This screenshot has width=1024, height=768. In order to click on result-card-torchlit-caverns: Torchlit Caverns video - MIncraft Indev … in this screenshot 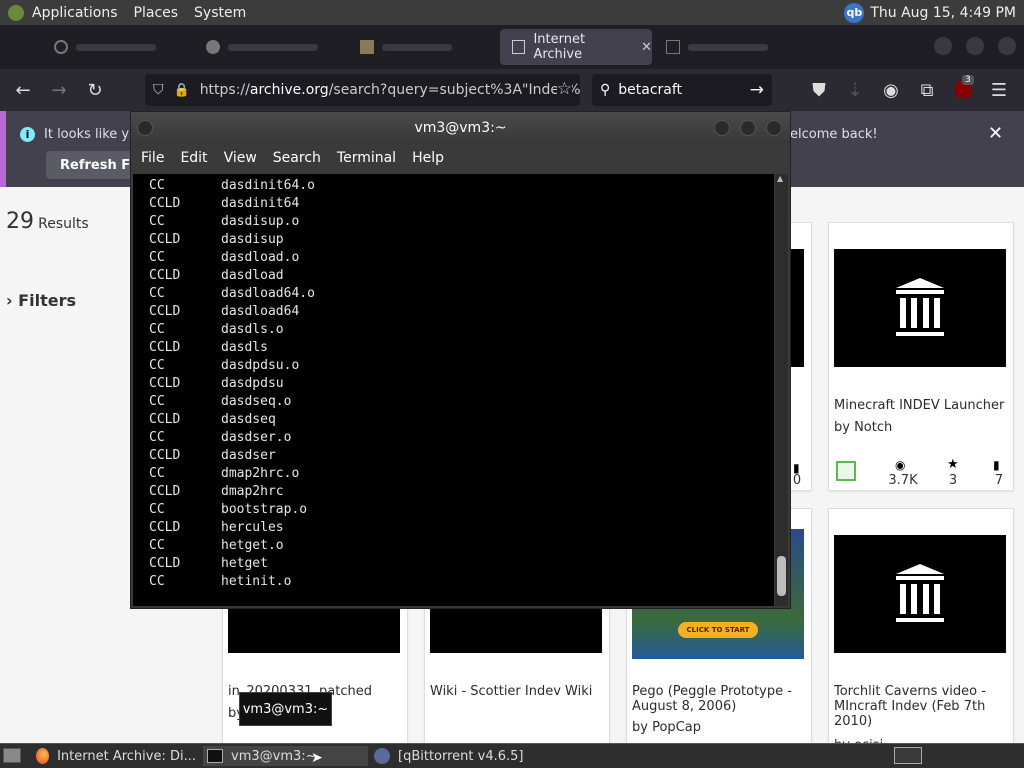, I will do `click(921, 629)`.